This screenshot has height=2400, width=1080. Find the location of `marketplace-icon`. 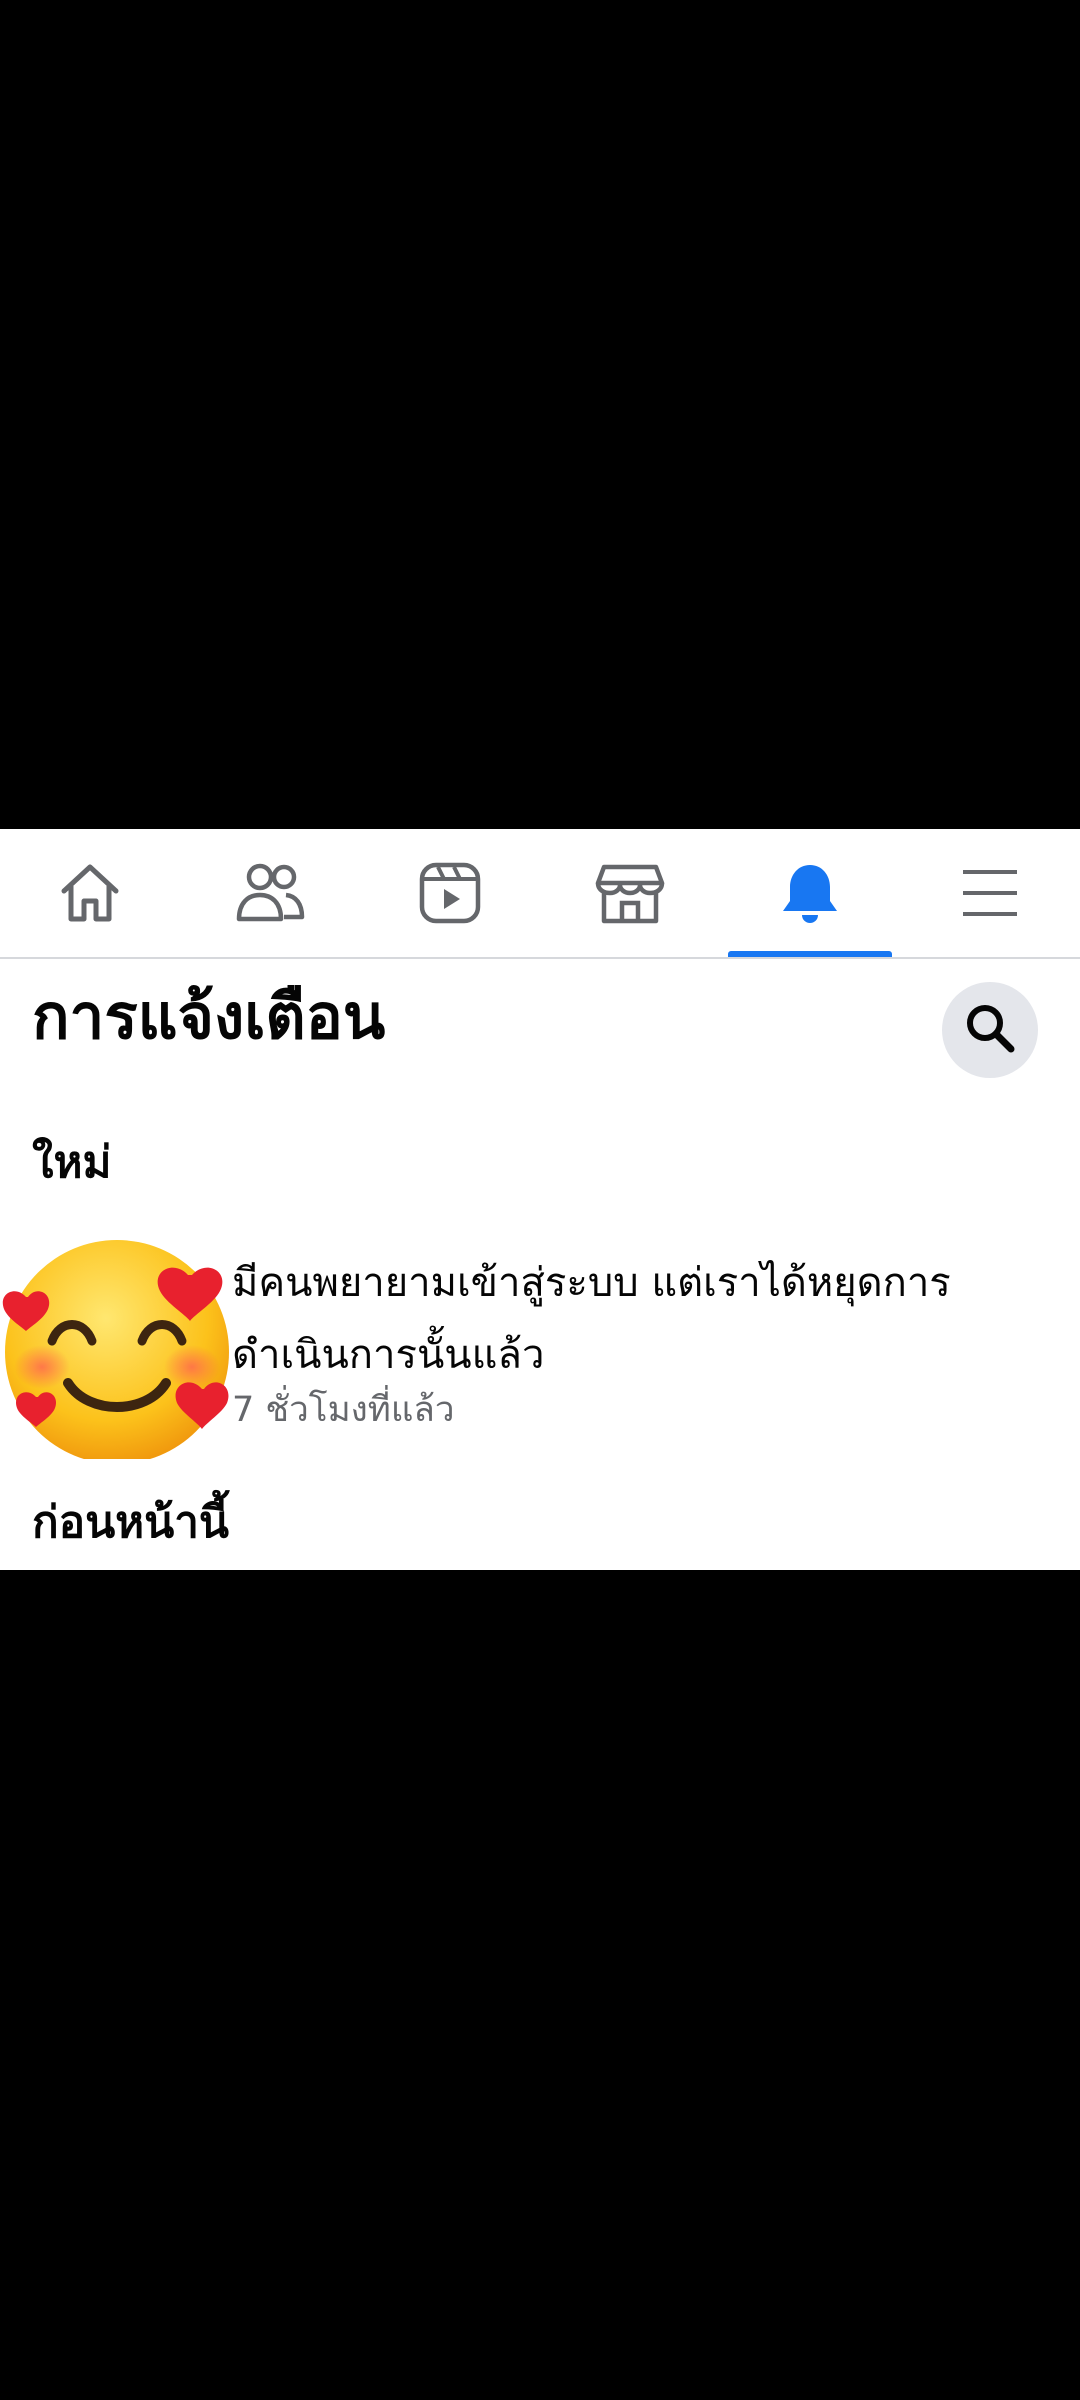

marketplace-icon is located at coordinates (630, 893).